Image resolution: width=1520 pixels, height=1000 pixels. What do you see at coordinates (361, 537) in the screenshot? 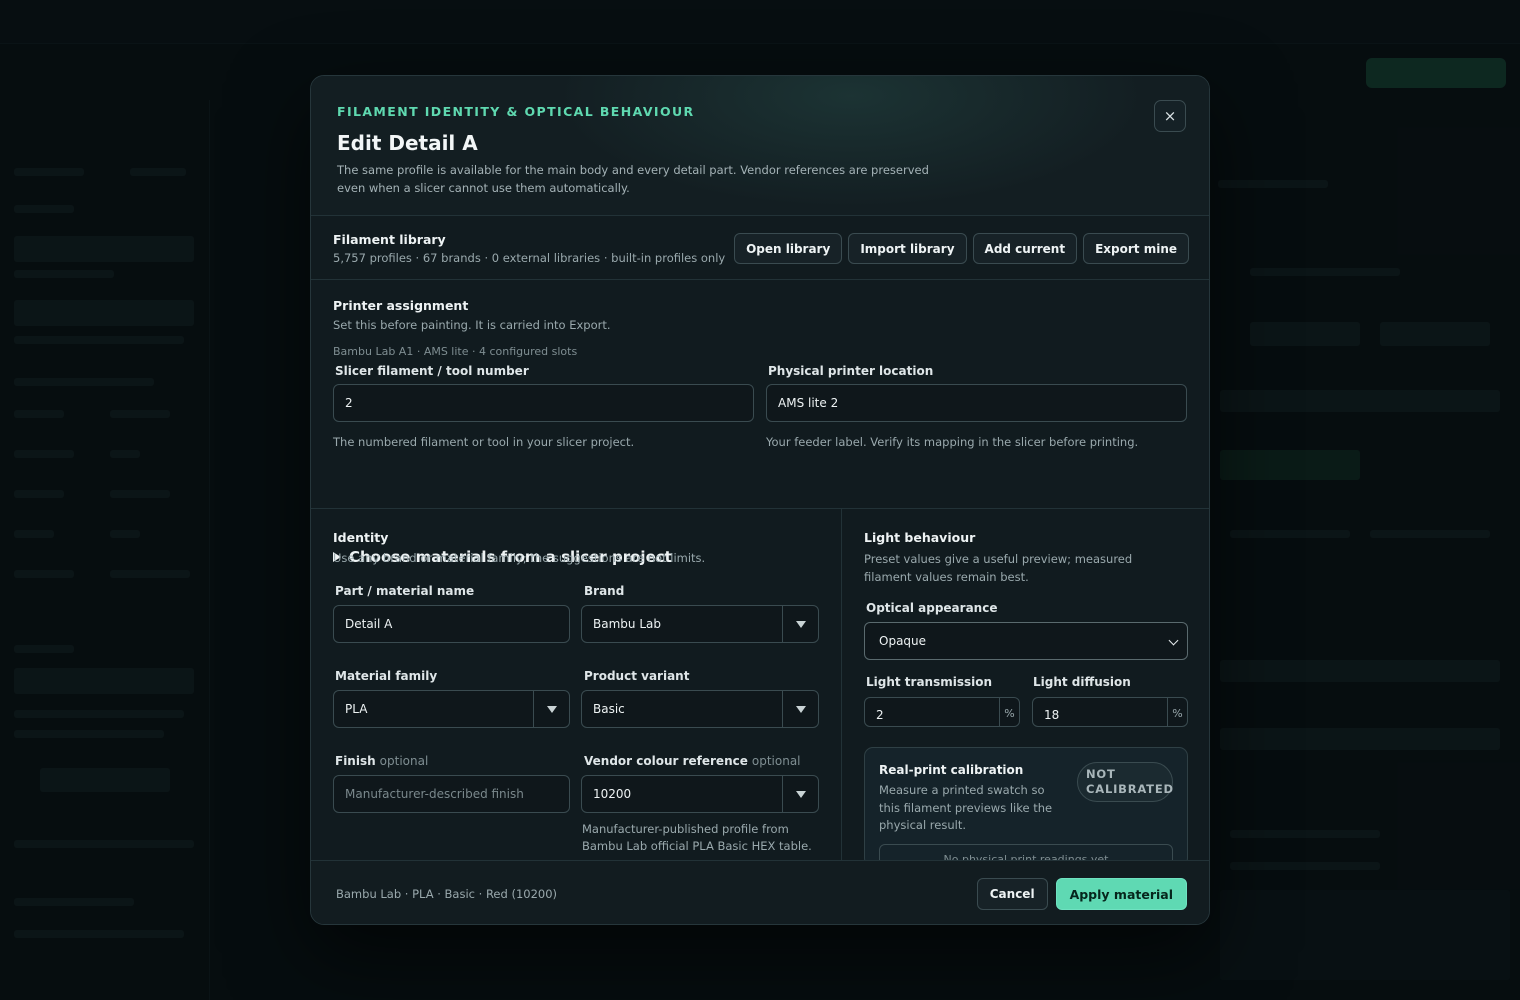
I see `identity-title: Identity` at bounding box center [361, 537].